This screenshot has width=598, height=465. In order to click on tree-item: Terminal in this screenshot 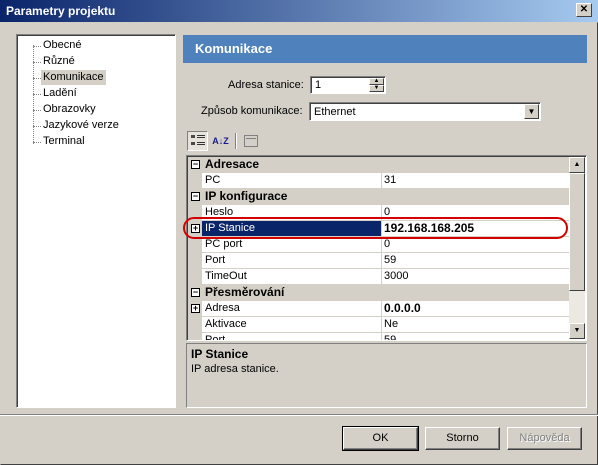, I will do `click(64, 141)`.